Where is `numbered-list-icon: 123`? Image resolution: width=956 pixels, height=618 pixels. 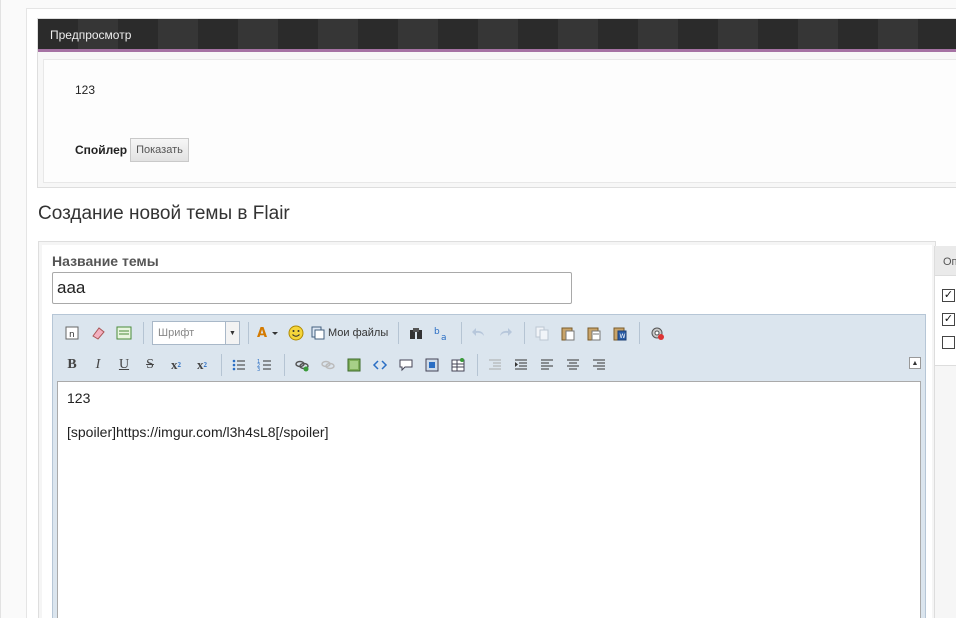 numbered-list-icon: 123 is located at coordinates (265, 365).